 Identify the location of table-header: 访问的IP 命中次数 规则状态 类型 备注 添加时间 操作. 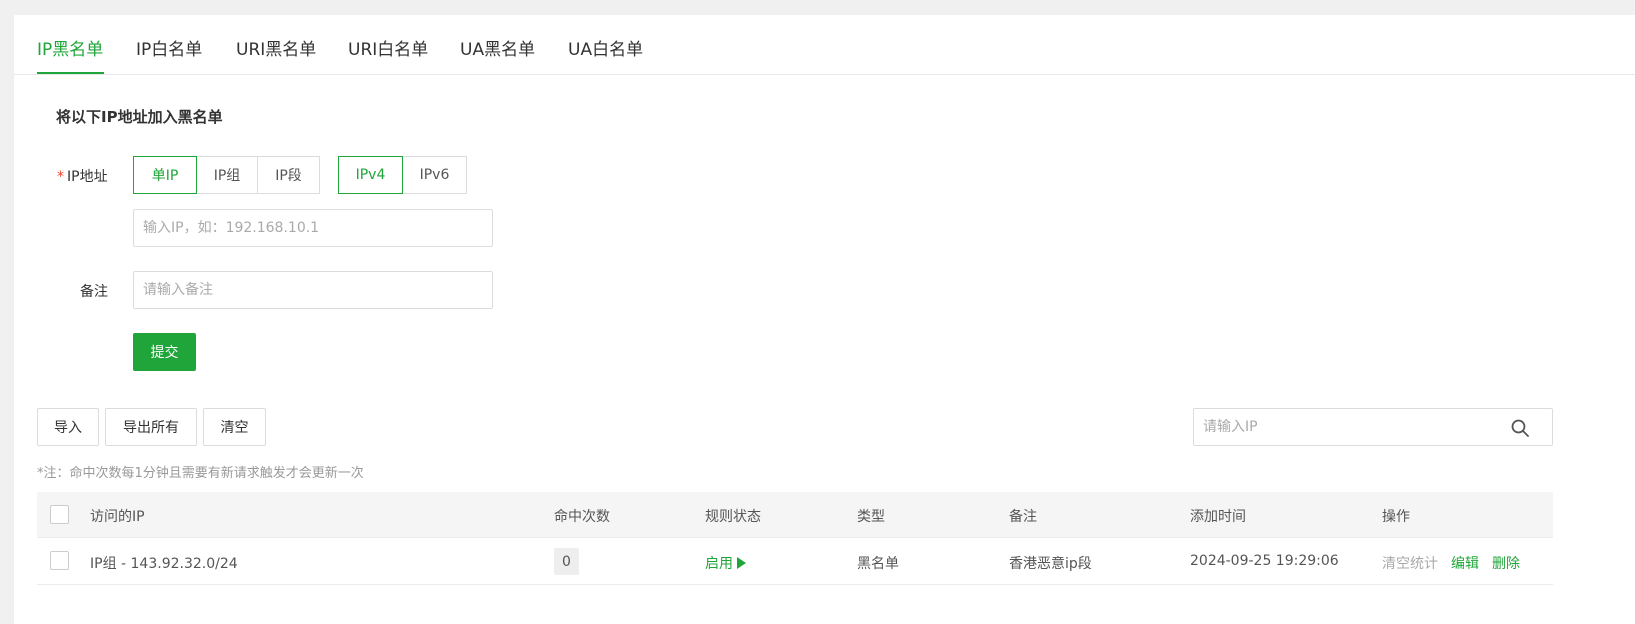
(795, 515).